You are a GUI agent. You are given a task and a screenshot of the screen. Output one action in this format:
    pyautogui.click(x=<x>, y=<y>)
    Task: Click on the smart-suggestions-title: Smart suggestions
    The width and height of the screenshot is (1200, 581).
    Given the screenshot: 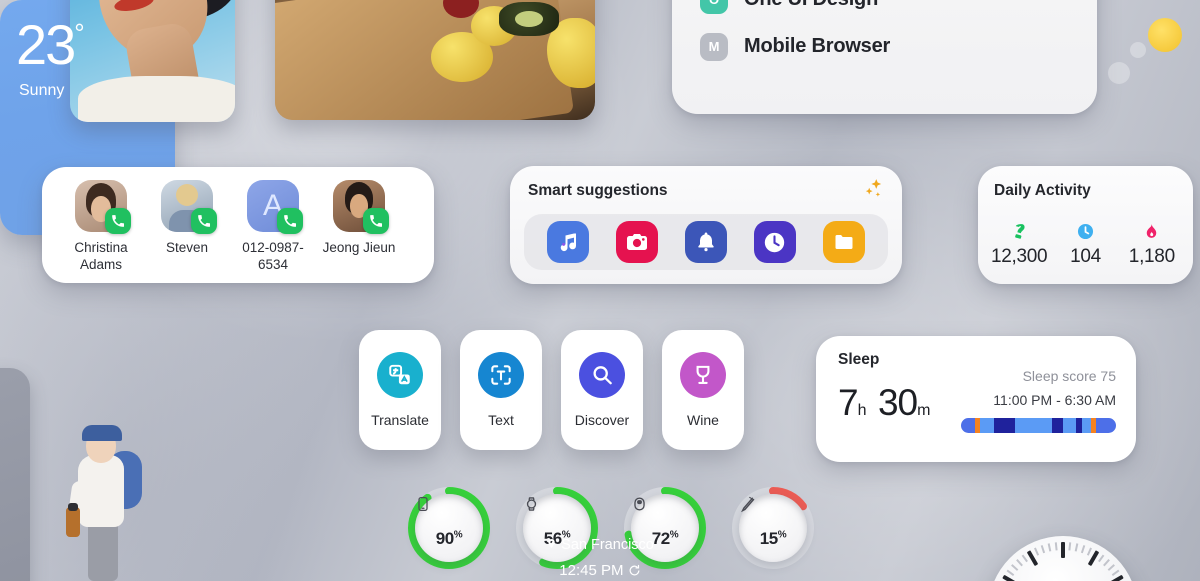 What is the action you would take?
    pyautogui.click(x=598, y=190)
    